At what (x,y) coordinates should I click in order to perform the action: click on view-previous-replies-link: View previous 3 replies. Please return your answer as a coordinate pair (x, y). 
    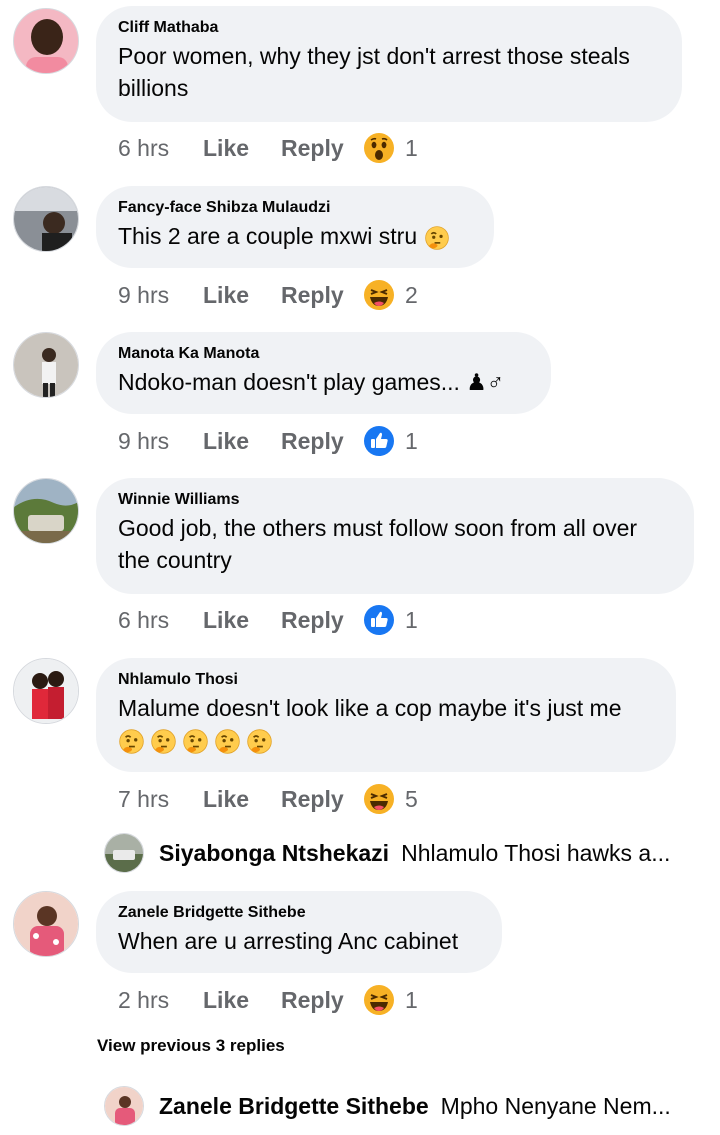
    Looking at the image, I should click on (191, 1046).